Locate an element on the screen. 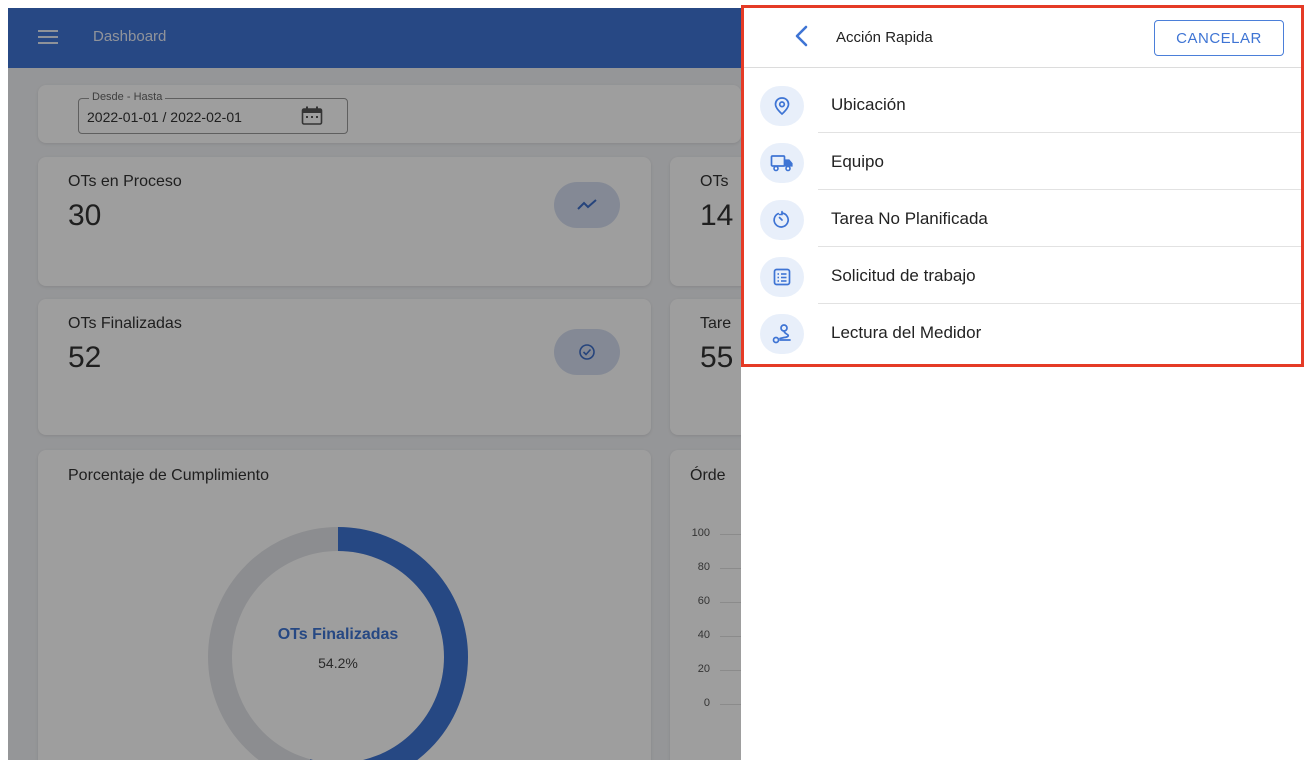 This screenshot has height=767, width=1307. quick-action-tarea-no-planificada: Tarea No Planificada is located at coordinates (1021, 218).